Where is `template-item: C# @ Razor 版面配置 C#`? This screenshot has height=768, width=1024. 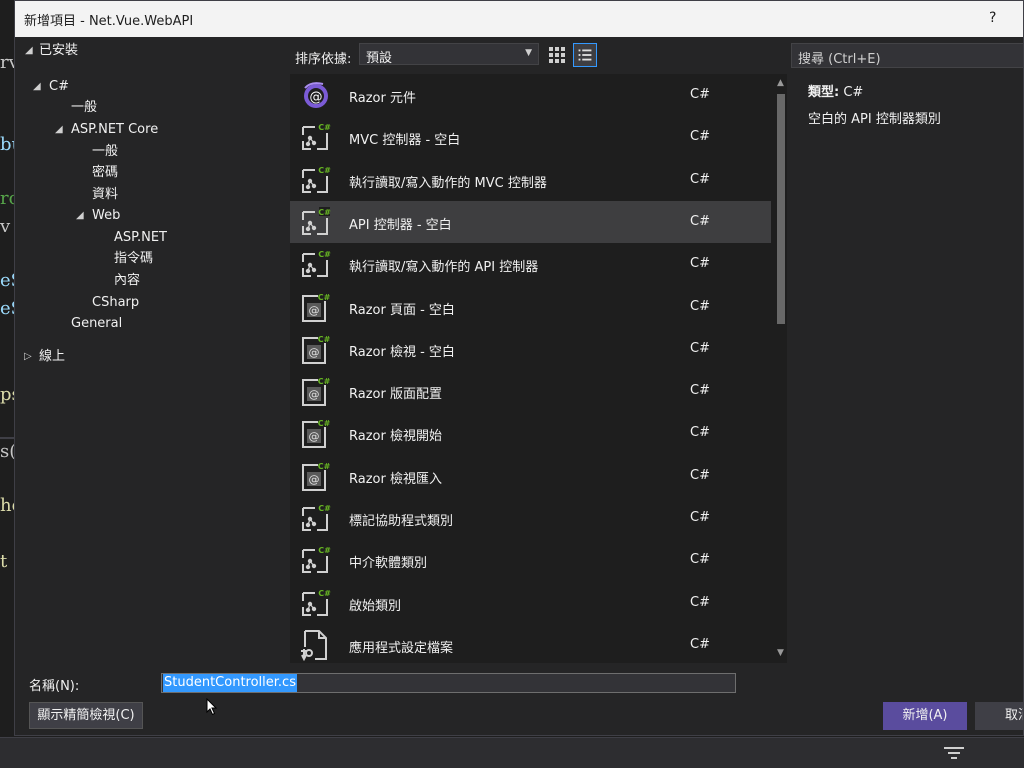 template-item: C# @ Razor 版面配置 C# is located at coordinates (530, 391).